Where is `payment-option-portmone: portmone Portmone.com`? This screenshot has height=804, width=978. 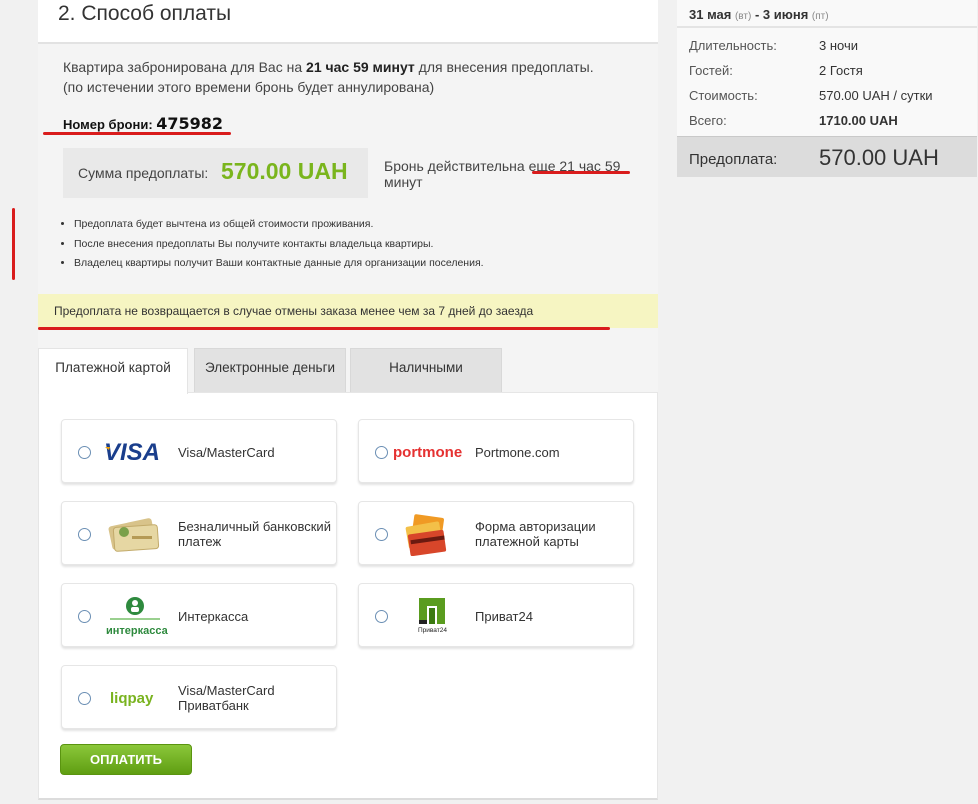
payment-option-portmone: portmone Portmone.com is located at coordinates (496, 451).